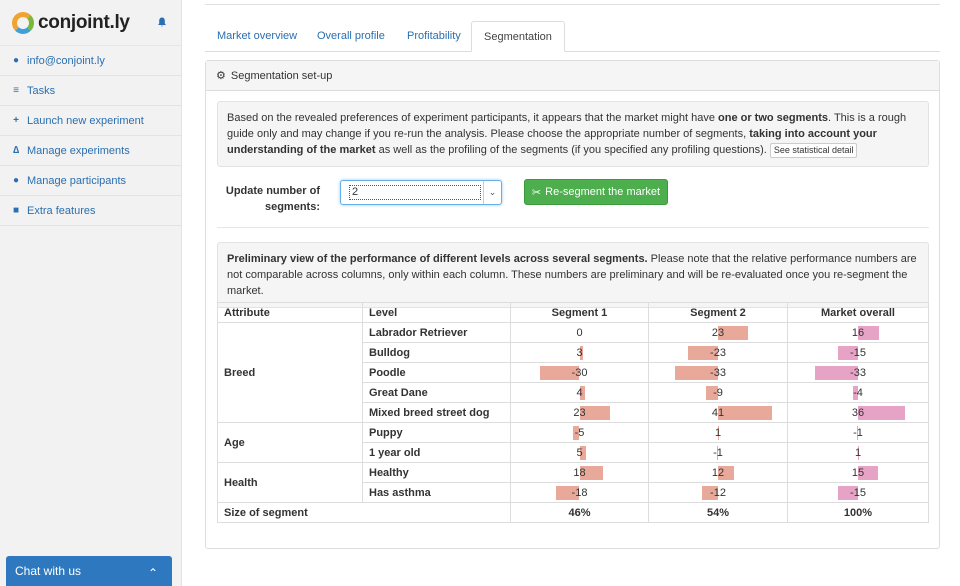 The width and height of the screenshot is (960, 586). I want to click on value-cell: -30, so click(579, 372).